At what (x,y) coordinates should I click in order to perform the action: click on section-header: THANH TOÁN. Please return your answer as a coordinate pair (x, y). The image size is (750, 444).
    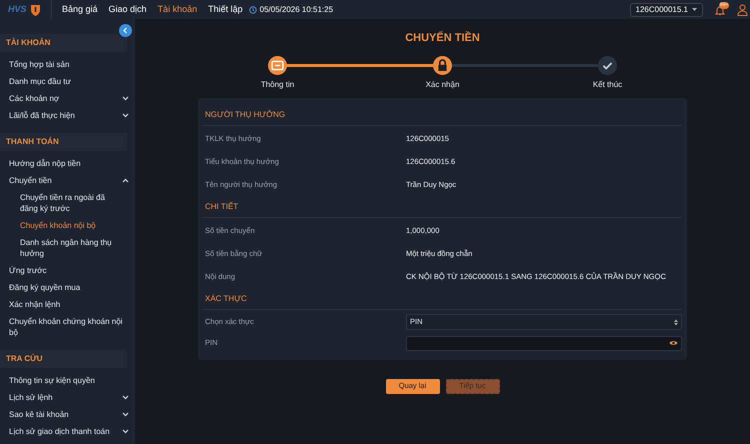
    Looking at the image, I should click on (63, 142).